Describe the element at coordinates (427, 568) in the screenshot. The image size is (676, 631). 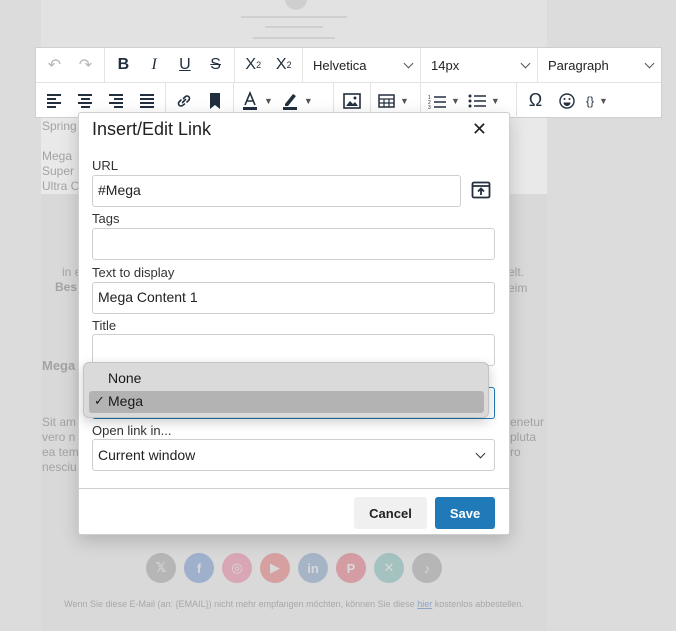
I see `tiktok-icon: ♪` at that location.